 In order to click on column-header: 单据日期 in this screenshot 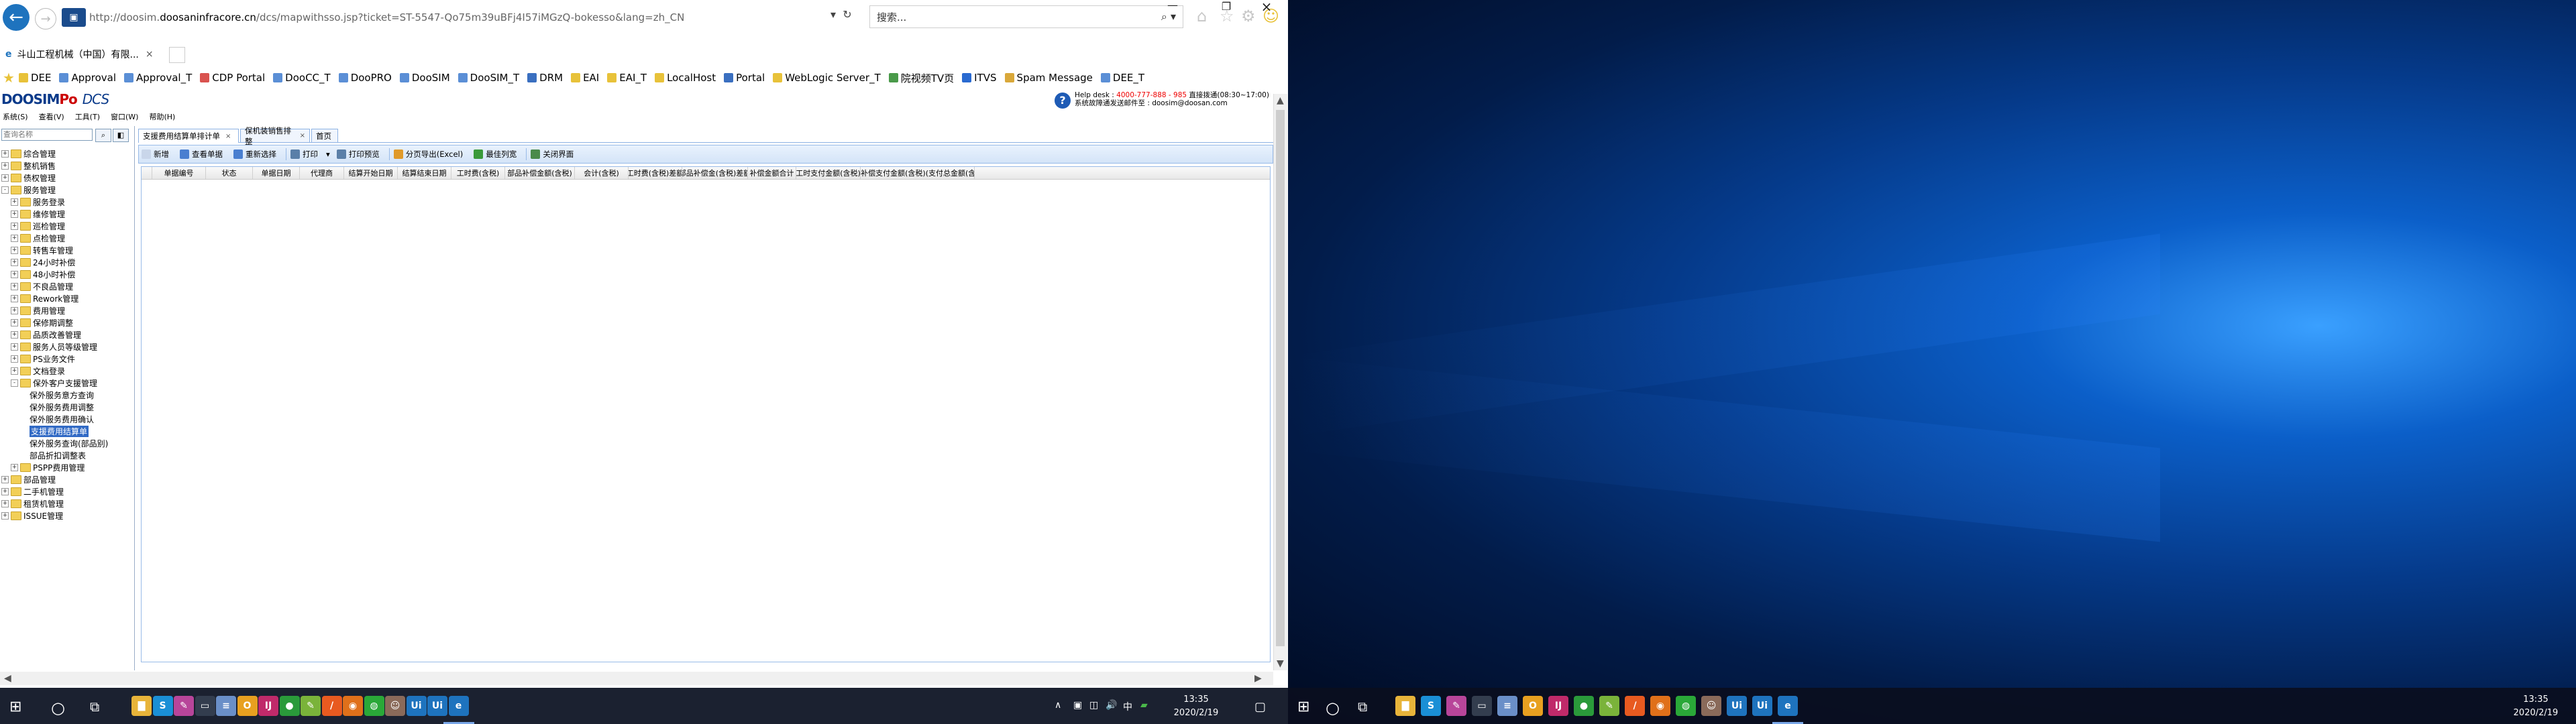, I will do `click(276, 173)`.